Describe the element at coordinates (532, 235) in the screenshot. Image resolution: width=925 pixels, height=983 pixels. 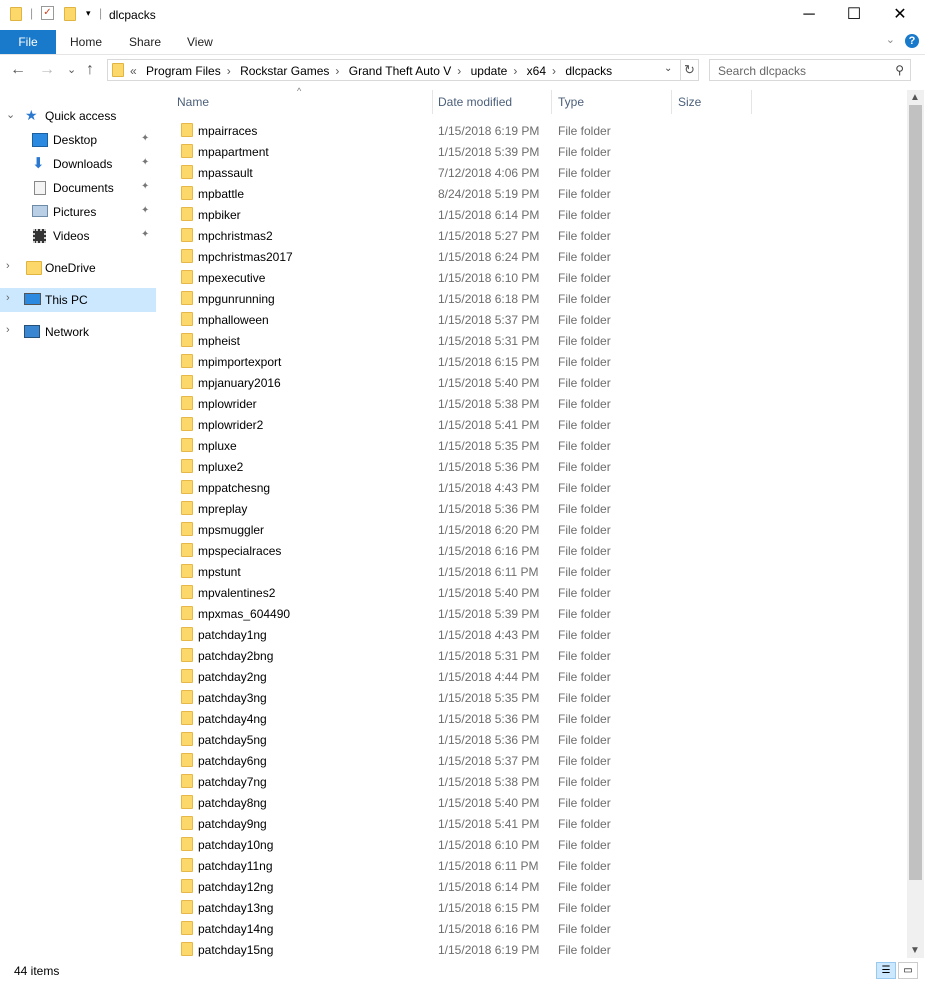
I see `table-row: mpchristmas2 1/15/2018 5:27 PM File folder` at that location.